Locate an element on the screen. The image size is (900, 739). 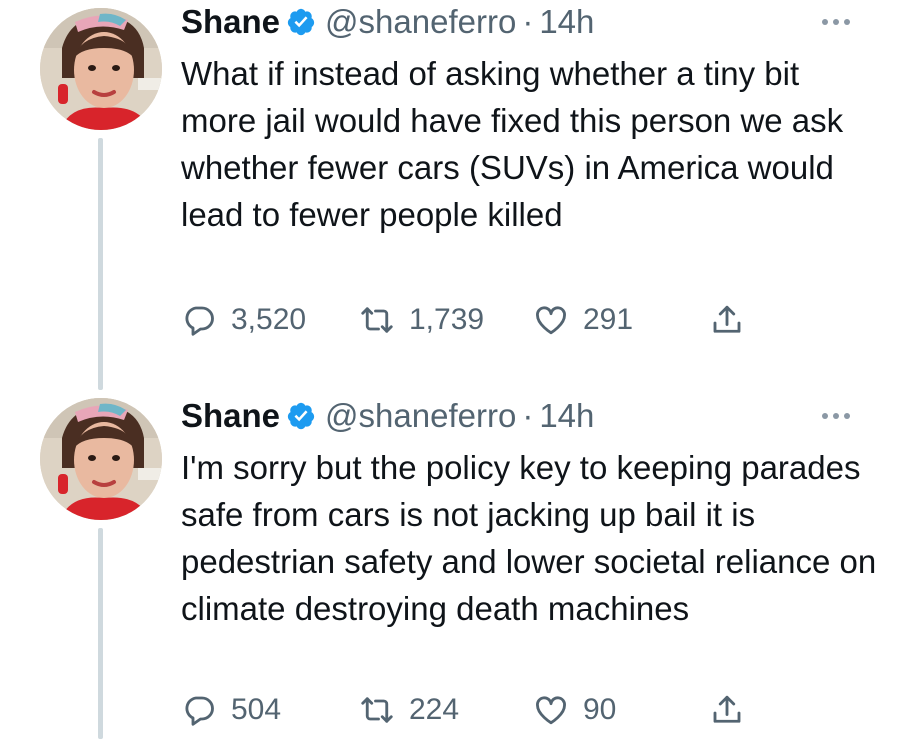
reply-count: 3,520 is located at coordinates (269, 319).